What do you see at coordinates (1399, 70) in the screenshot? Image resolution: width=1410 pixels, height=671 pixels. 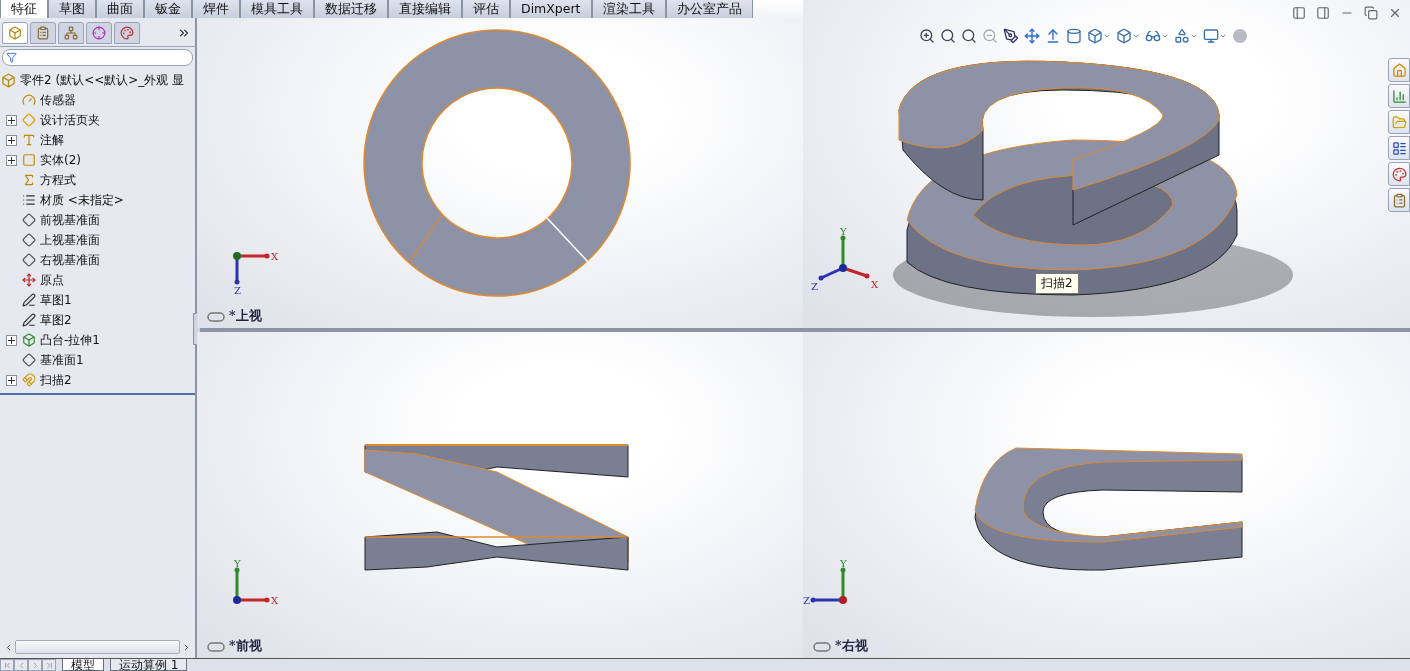 I see `home-icon` at bounding box center [1399, 70].